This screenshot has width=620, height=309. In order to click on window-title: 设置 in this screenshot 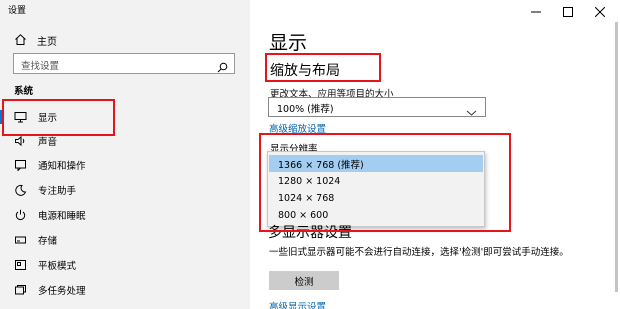, I will do `click(17, 11)`.